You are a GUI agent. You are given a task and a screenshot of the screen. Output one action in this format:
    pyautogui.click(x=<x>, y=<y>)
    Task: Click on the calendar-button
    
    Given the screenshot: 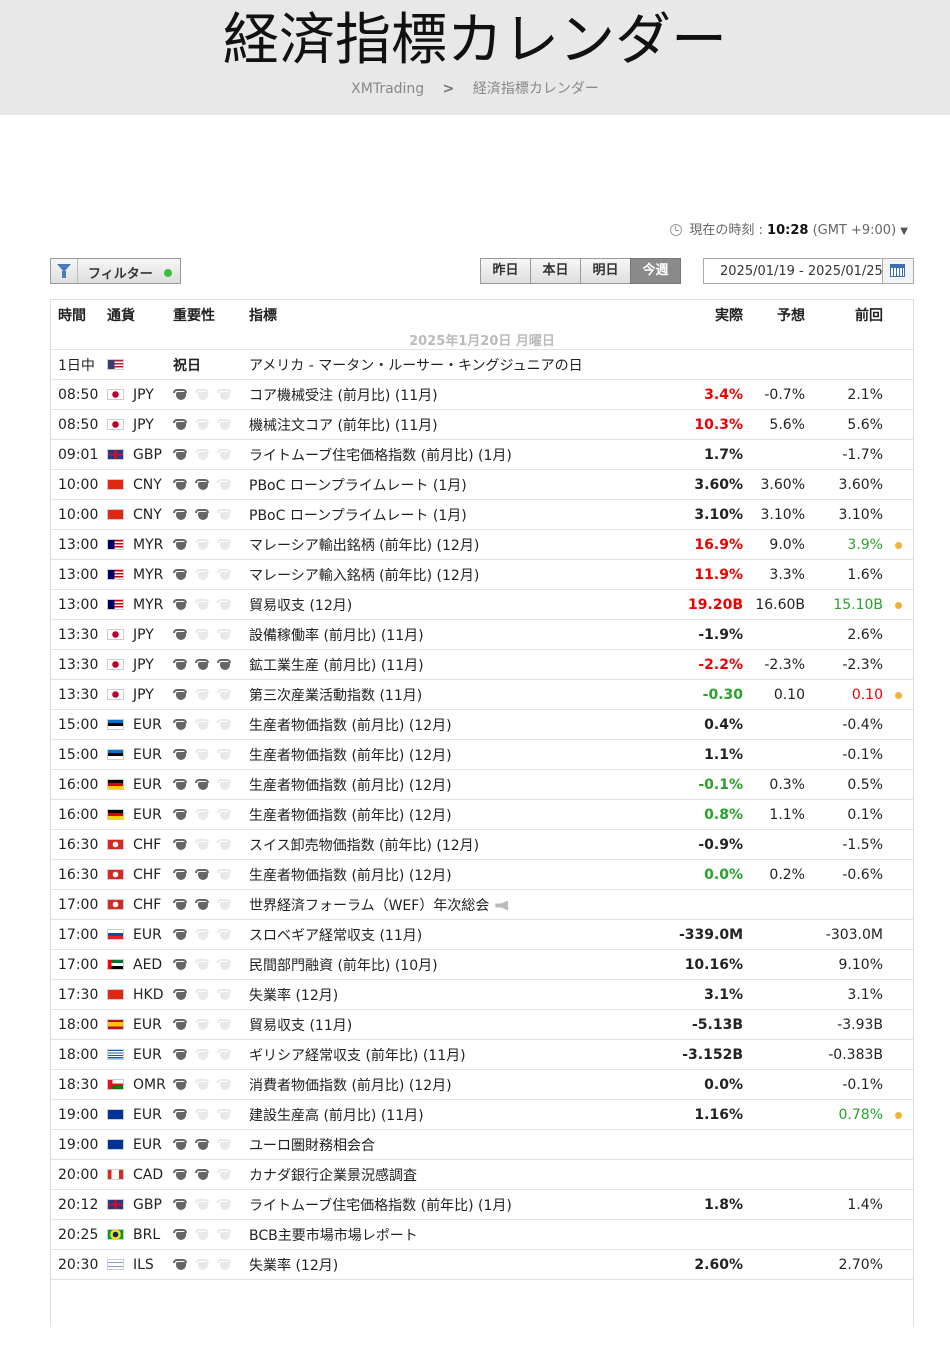 What is the action you would take?
    pyautogui.click(x=897, y=271)
    